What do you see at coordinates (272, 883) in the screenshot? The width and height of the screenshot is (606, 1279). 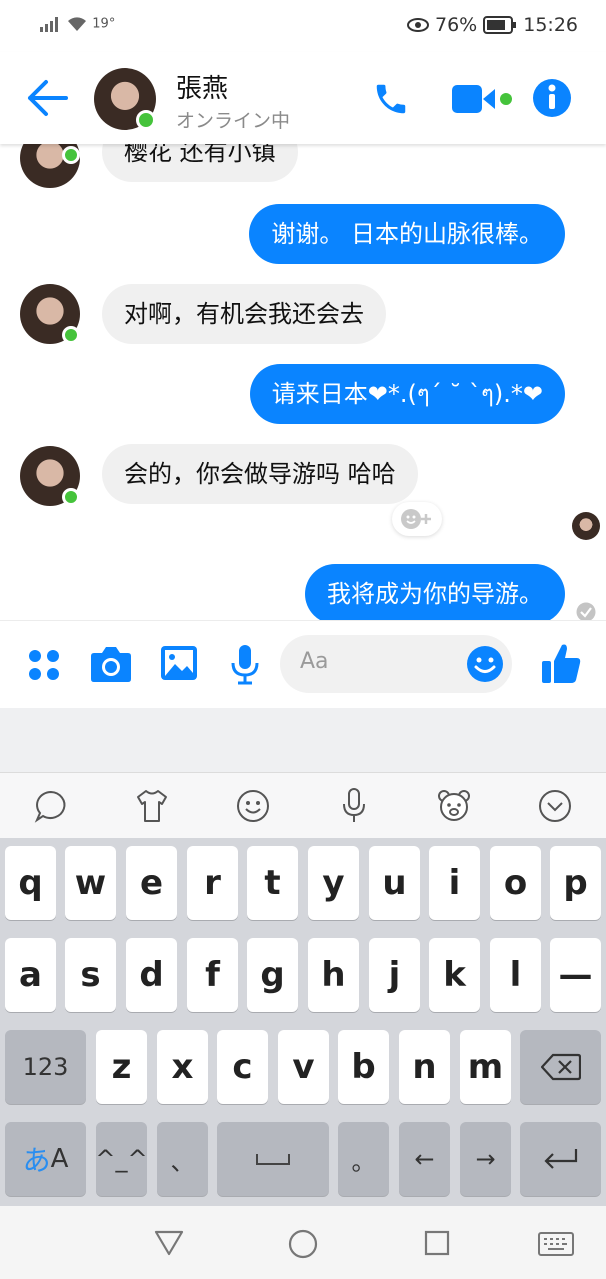 I see `key-t: t` at bounding box center [272, 883].